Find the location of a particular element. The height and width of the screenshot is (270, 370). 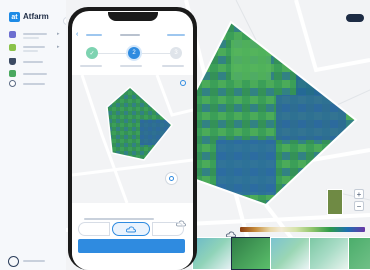

back-arrow-icon: ‹ is located at coordinates (77, 34).